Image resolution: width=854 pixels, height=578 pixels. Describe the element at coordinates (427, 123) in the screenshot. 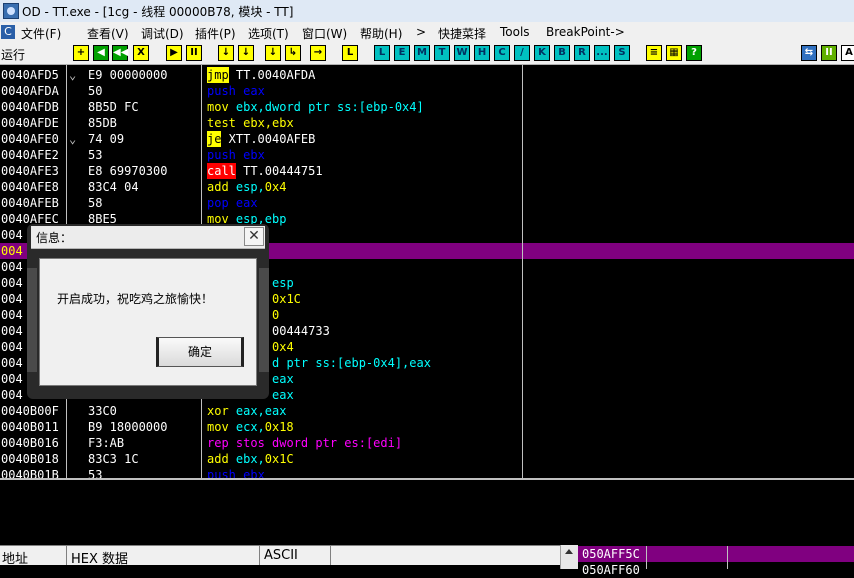

I see `disasm-row: 0040AFDE 85DB test ebx,ebx` at that location.